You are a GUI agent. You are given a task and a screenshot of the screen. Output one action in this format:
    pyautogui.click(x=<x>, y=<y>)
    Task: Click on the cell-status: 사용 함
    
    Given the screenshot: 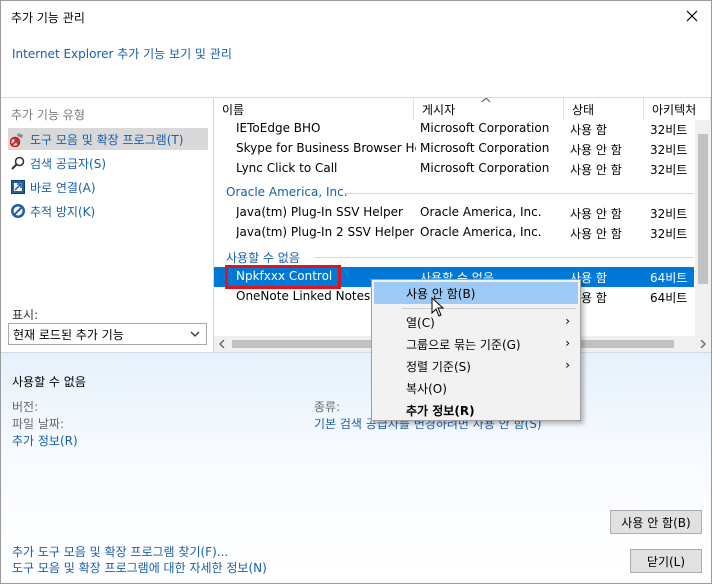 What is the action you would take?
    pyautogui.click(x=588, y=130)
    